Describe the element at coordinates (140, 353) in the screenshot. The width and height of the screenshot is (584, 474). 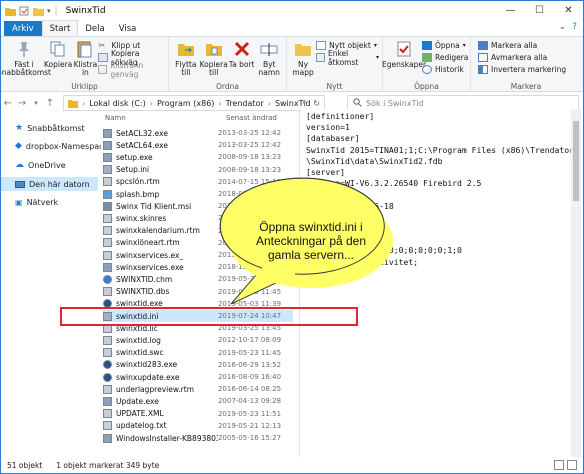
I see `file-name: swinxtid.swc` at that location.